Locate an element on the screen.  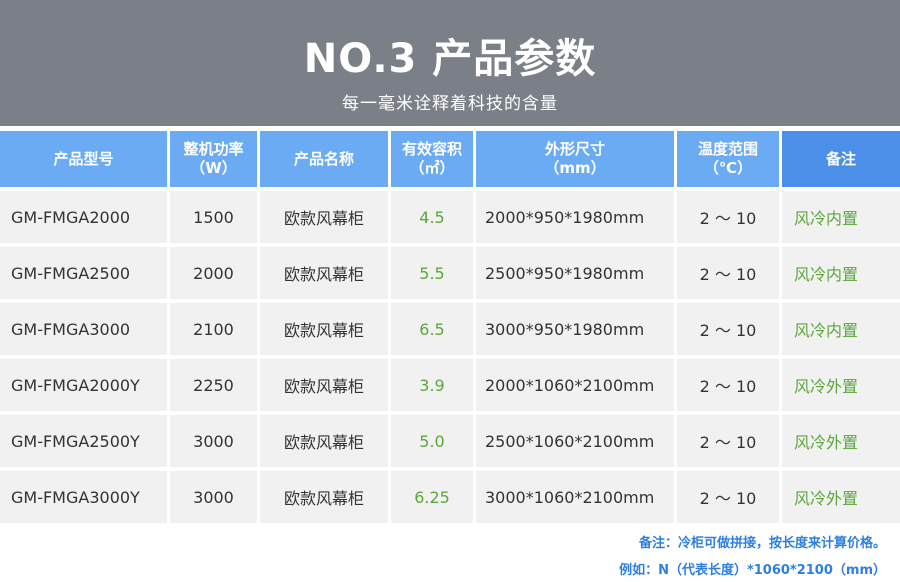
header-unit: （W） is located at coordinates (213, 168).